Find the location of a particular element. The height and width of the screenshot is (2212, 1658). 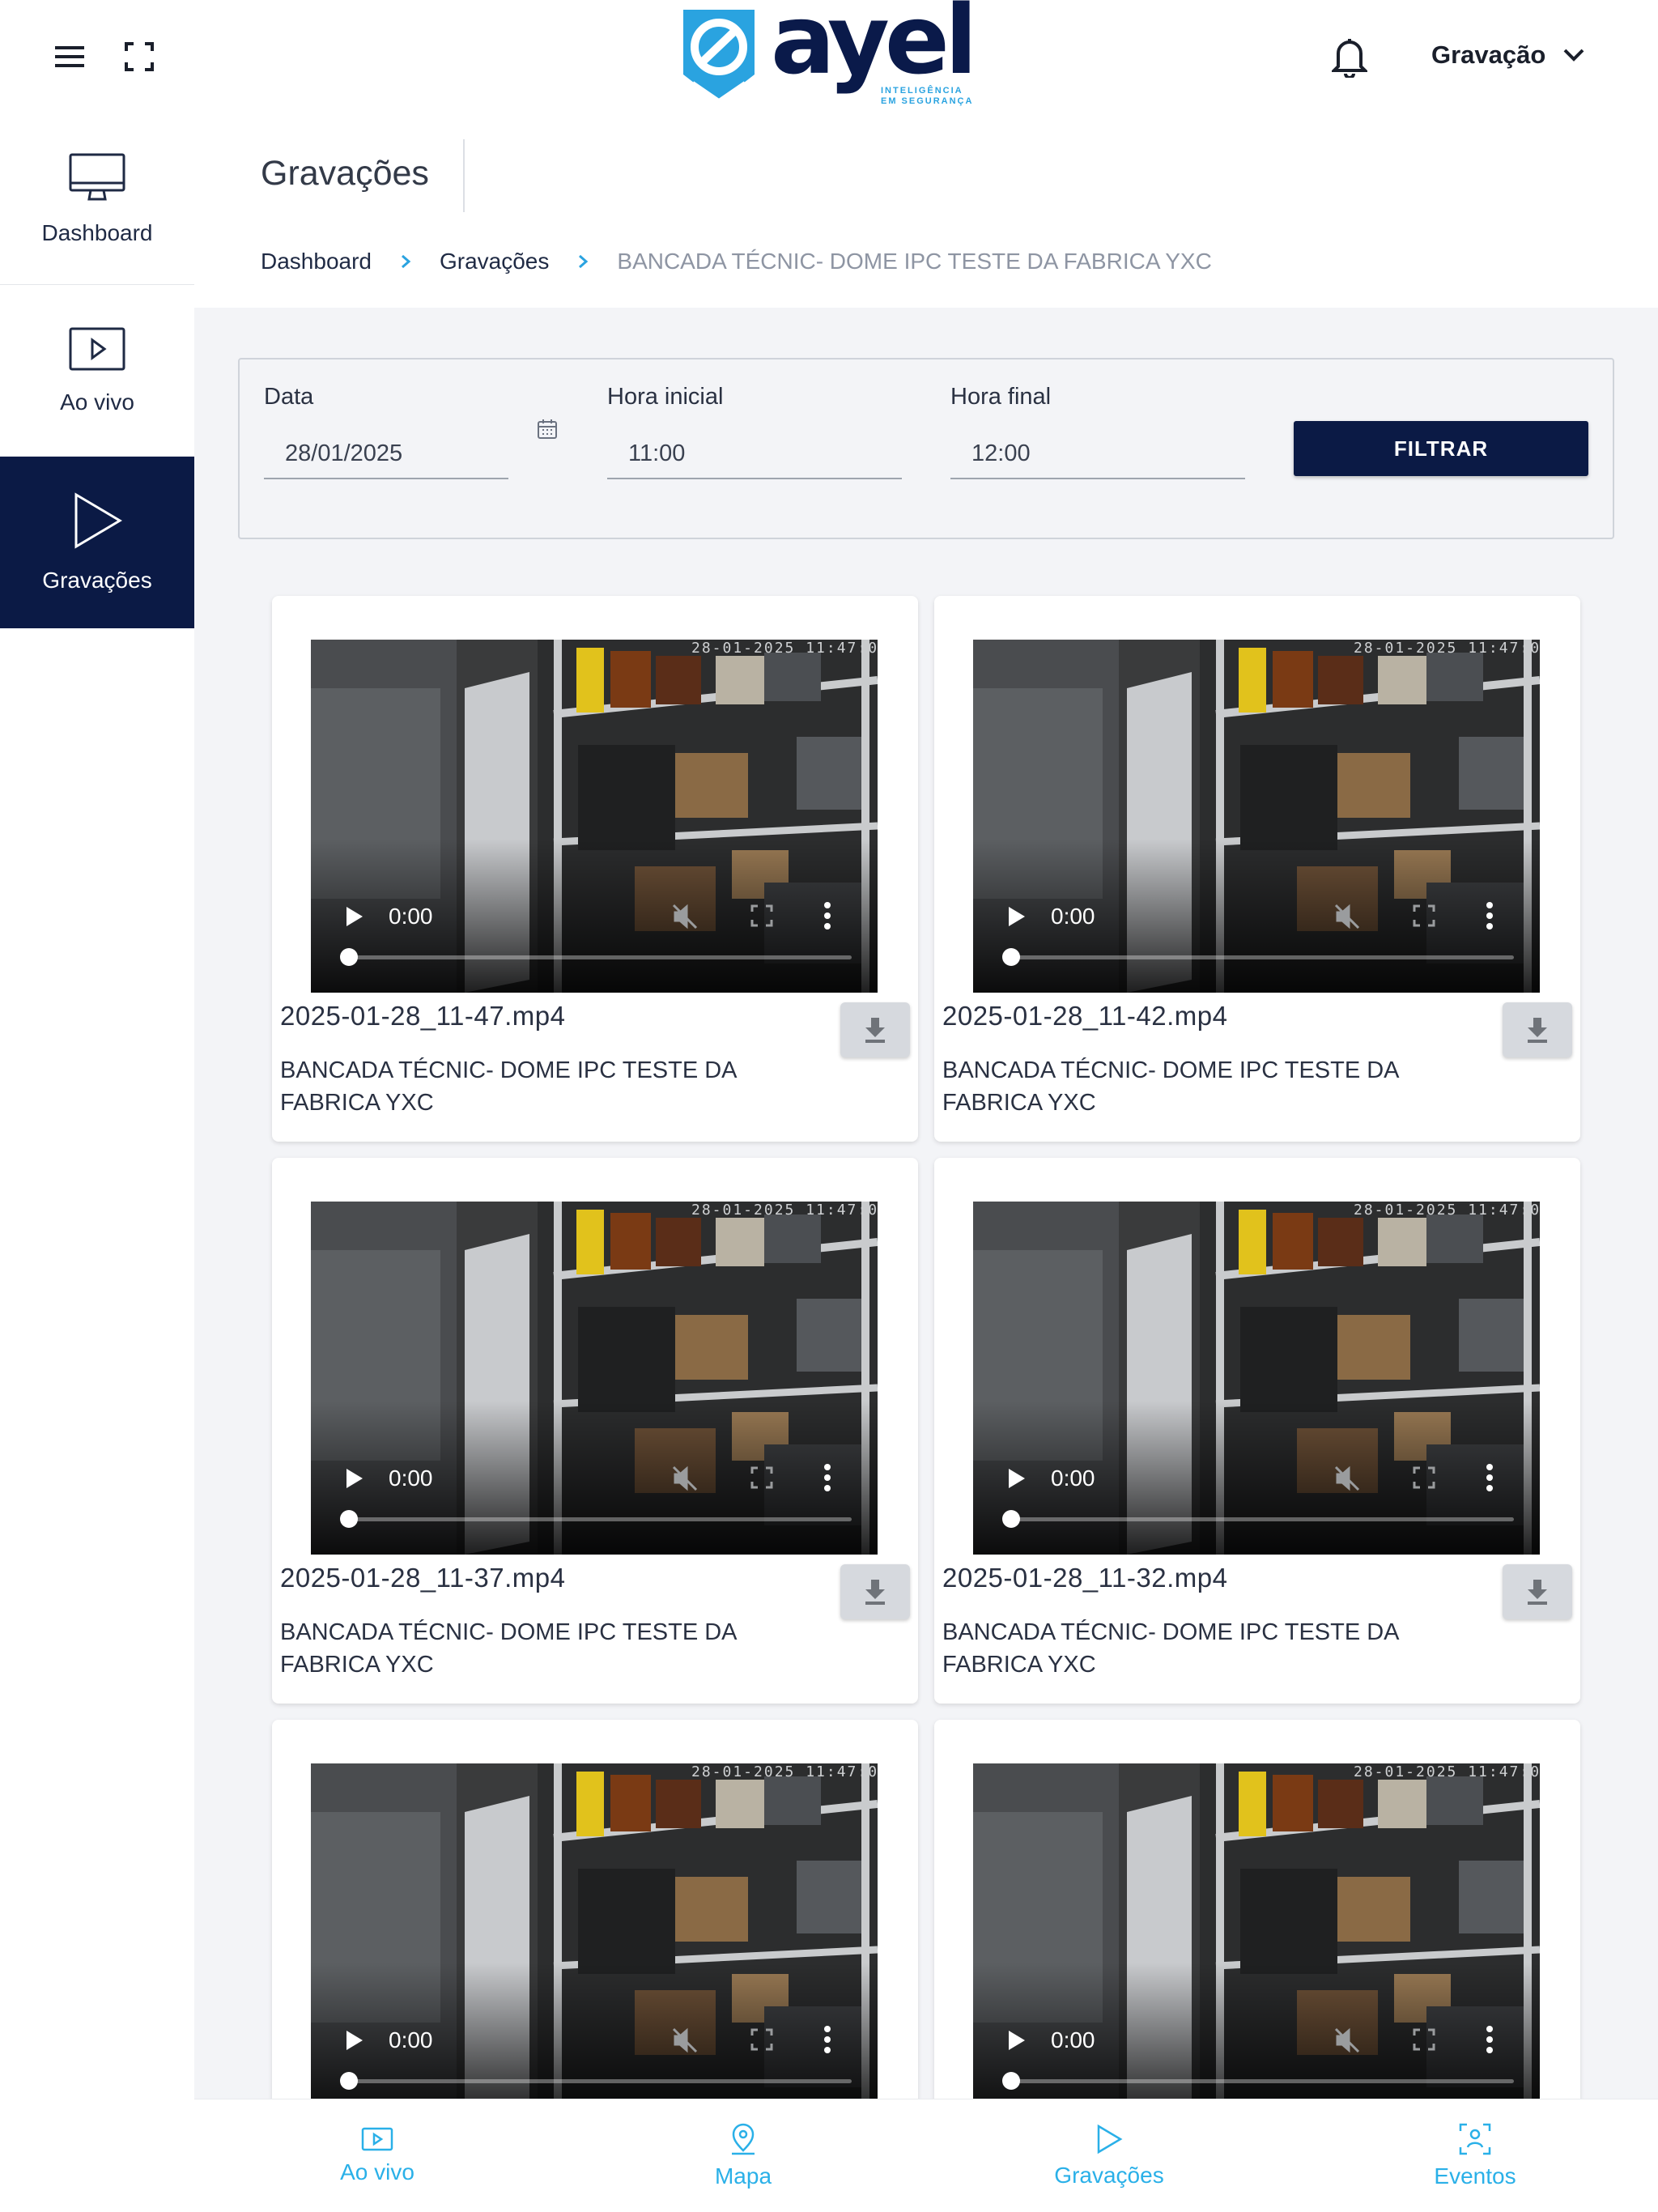

face-scan-icon is located at coordinates (1475, 2139).